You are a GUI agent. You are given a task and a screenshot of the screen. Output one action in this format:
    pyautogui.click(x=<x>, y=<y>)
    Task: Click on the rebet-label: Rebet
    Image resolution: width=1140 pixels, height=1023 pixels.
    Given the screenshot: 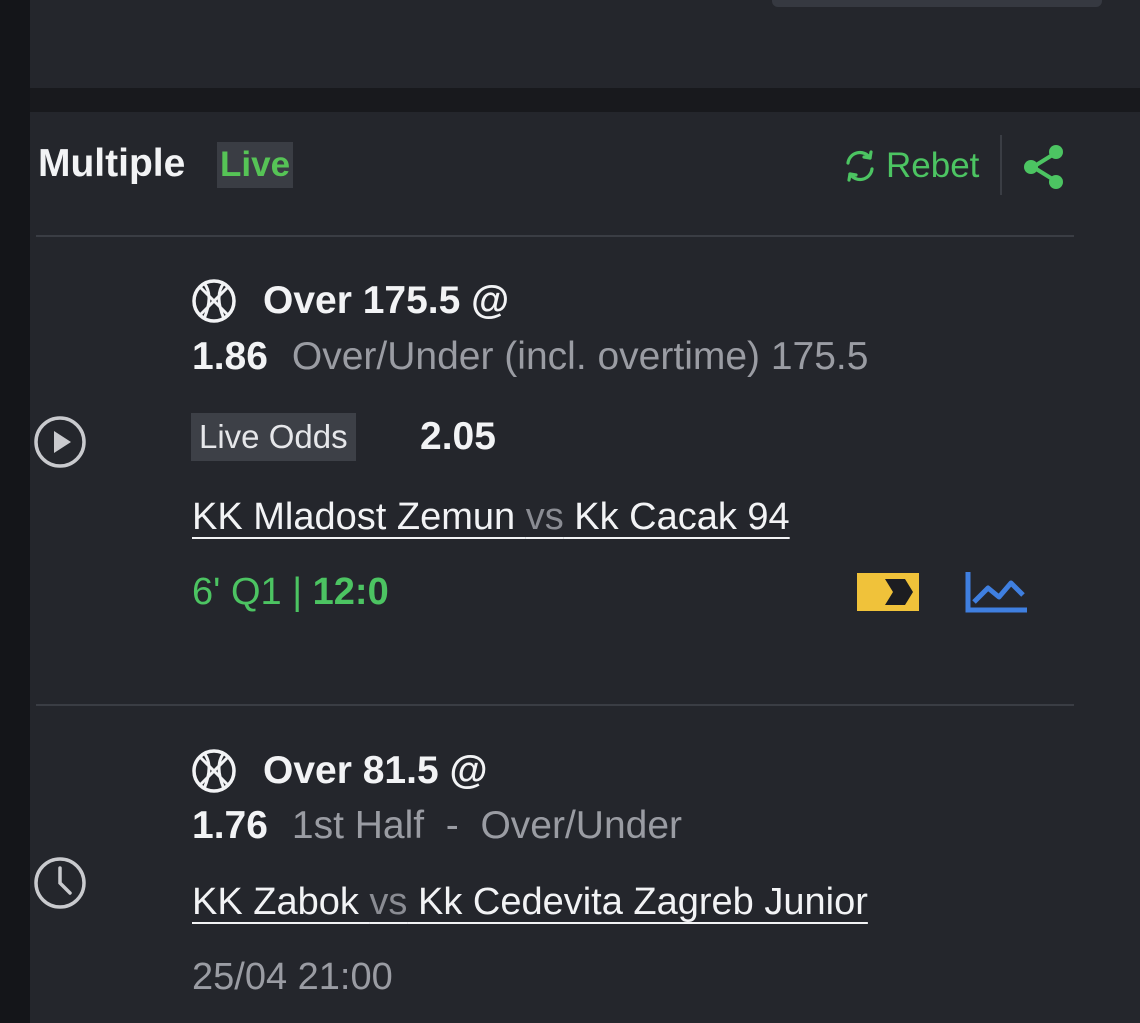 What is the action you would take?
    pyautogui.click(x=933, y=165)
    